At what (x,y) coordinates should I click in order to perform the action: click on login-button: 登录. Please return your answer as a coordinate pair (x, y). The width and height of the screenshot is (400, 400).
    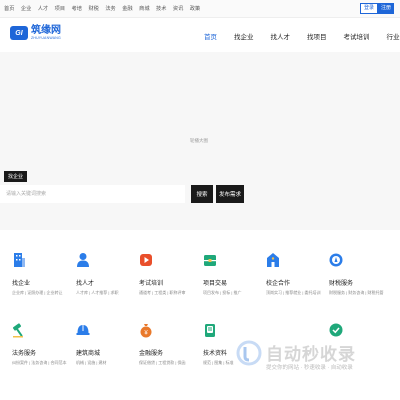
    Looking at the image, I should click on (368, 8).